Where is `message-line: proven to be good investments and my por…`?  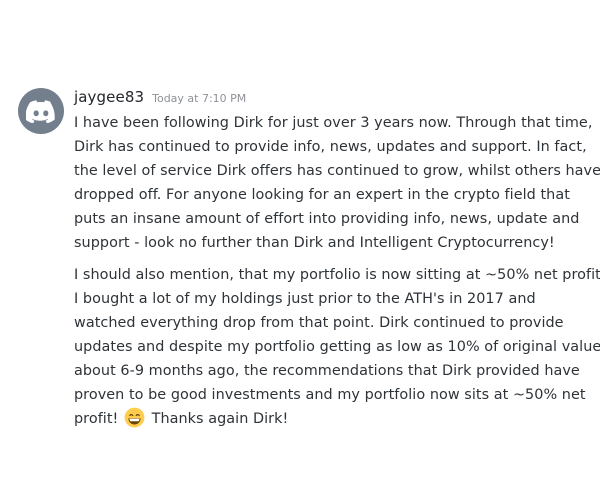 message-line: proven to be good investments and my por… is located at coordinates (330, 395).